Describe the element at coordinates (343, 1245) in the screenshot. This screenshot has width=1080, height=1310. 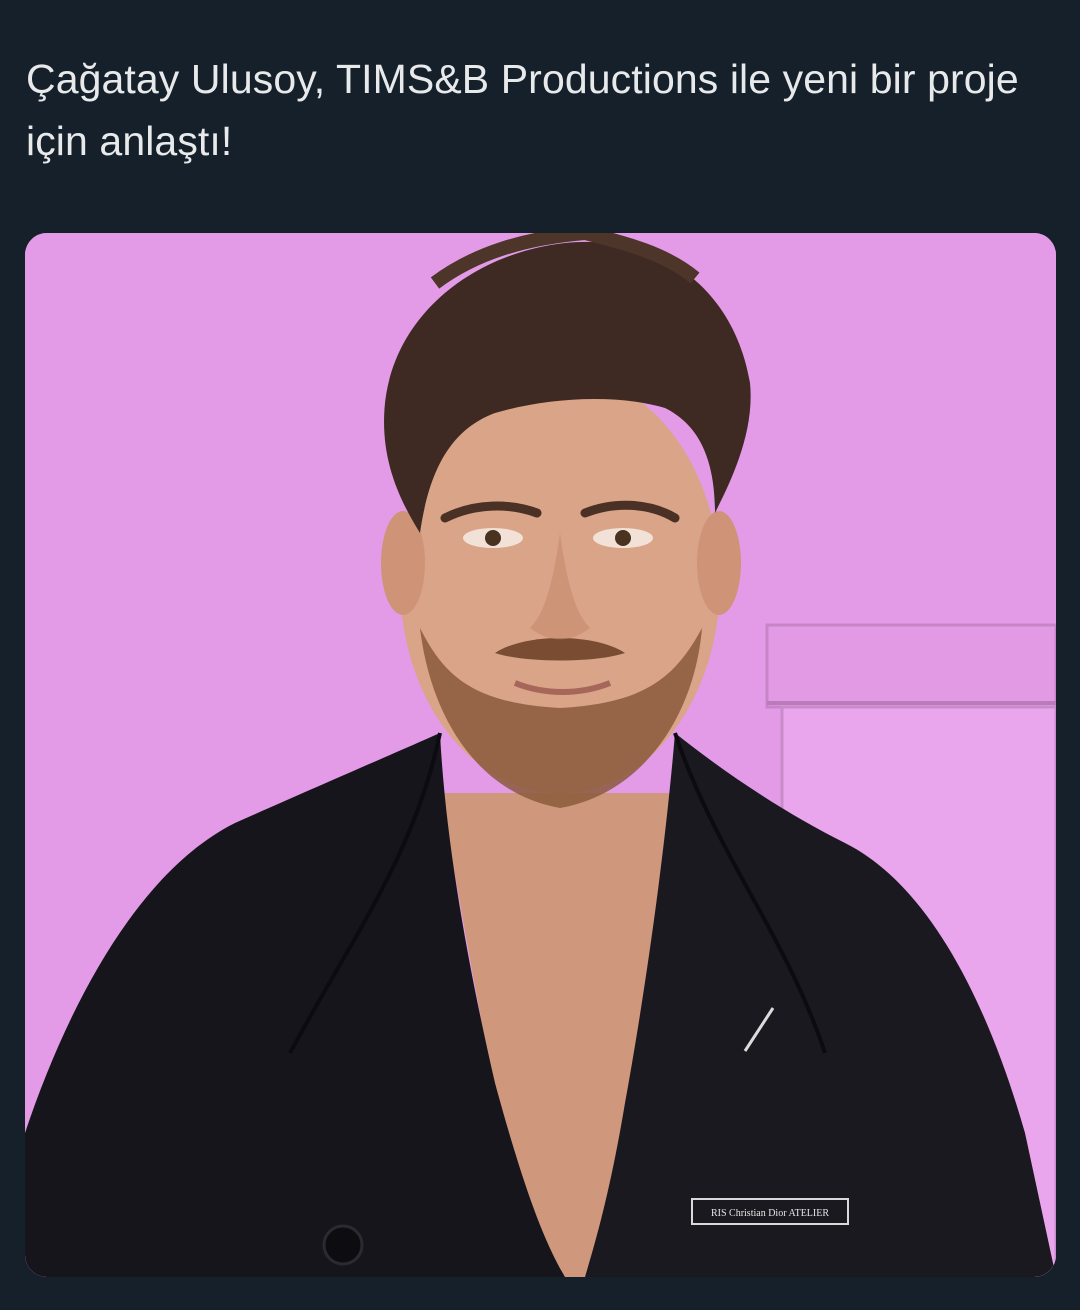
I see `jacket-button` at that location.